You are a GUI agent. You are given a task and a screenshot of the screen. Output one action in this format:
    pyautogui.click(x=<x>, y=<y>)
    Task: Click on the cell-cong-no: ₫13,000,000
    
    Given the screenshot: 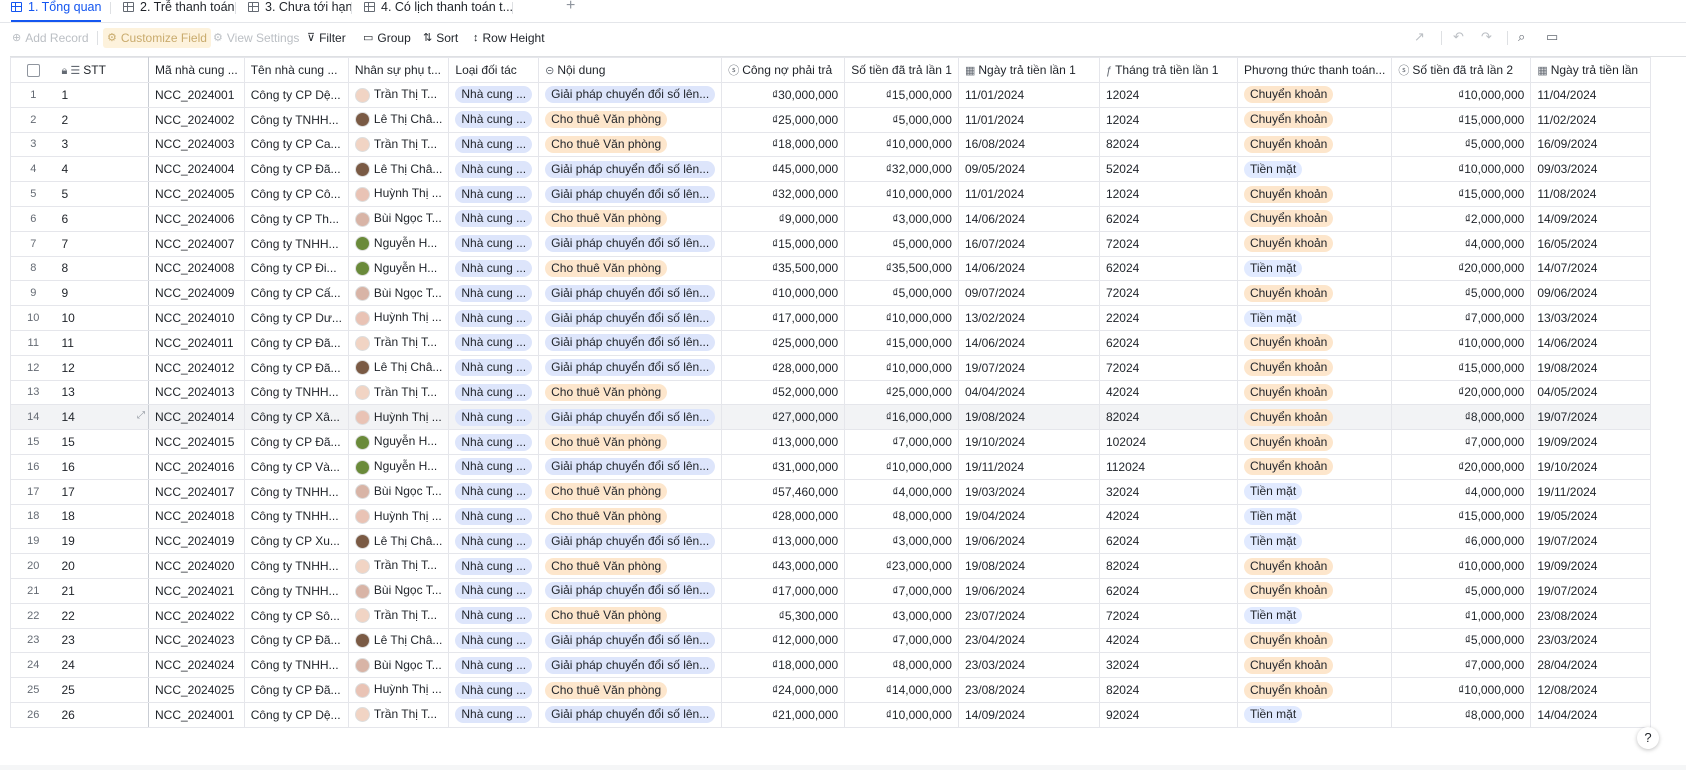 What is the action you would take?
    pyautogui.click(x=783, y=541)
    